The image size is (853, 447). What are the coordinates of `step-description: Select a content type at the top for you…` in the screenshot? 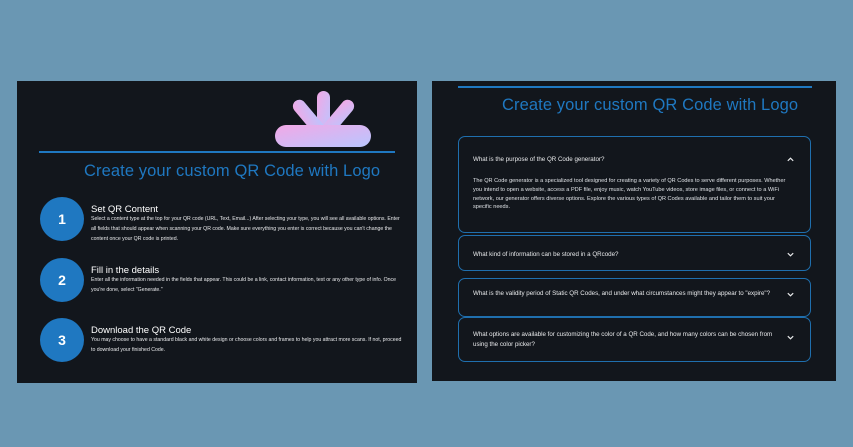 It's located at (245, 229).